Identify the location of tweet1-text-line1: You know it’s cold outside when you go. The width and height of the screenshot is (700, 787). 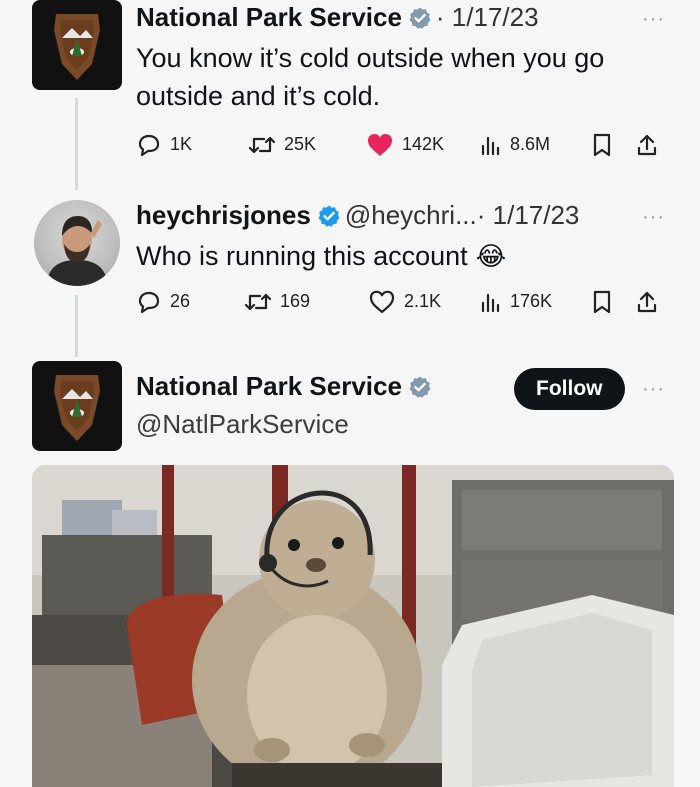
(370, 58).